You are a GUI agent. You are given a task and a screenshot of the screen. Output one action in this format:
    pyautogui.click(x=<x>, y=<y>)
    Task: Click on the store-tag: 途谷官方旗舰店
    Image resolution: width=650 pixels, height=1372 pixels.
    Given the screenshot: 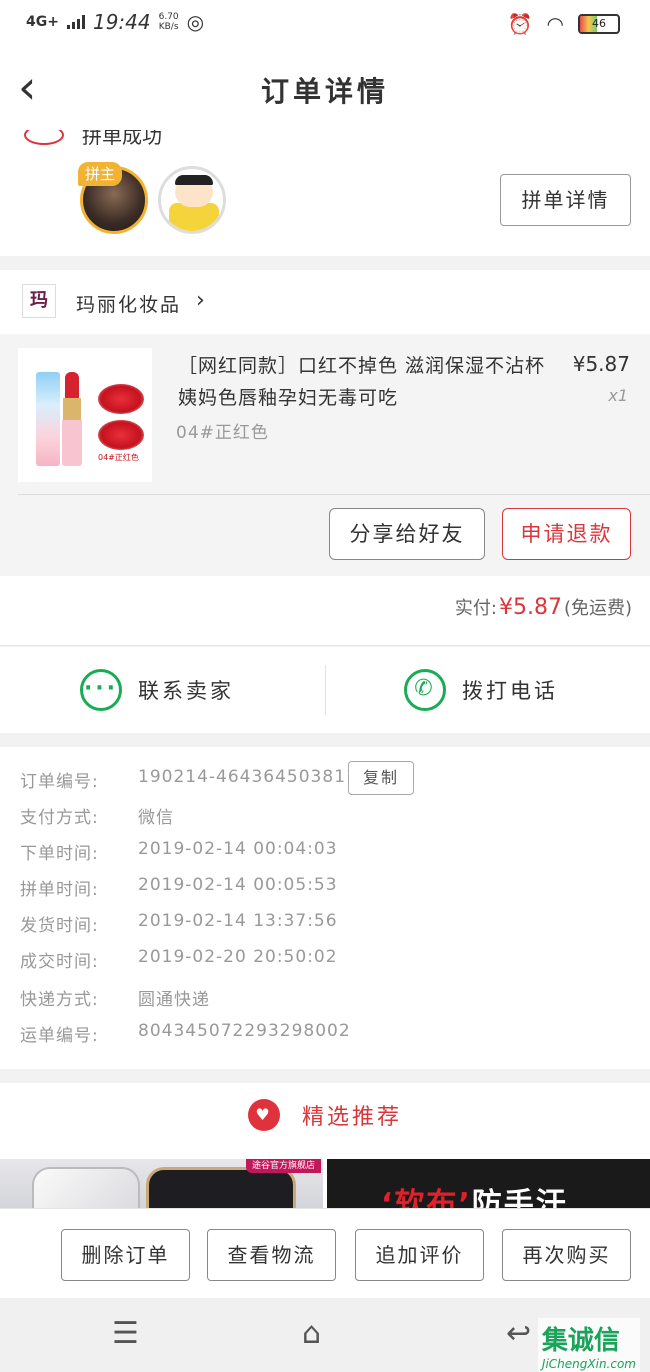 What is the action you would take?
    pyautogui.click(x=283, y=1166)
    